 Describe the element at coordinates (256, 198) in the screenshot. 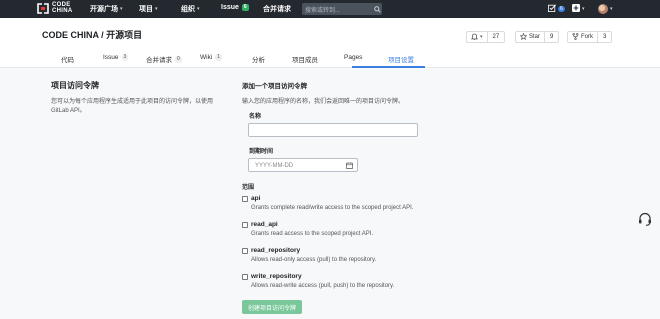

I see `scope-name: api` at that location.